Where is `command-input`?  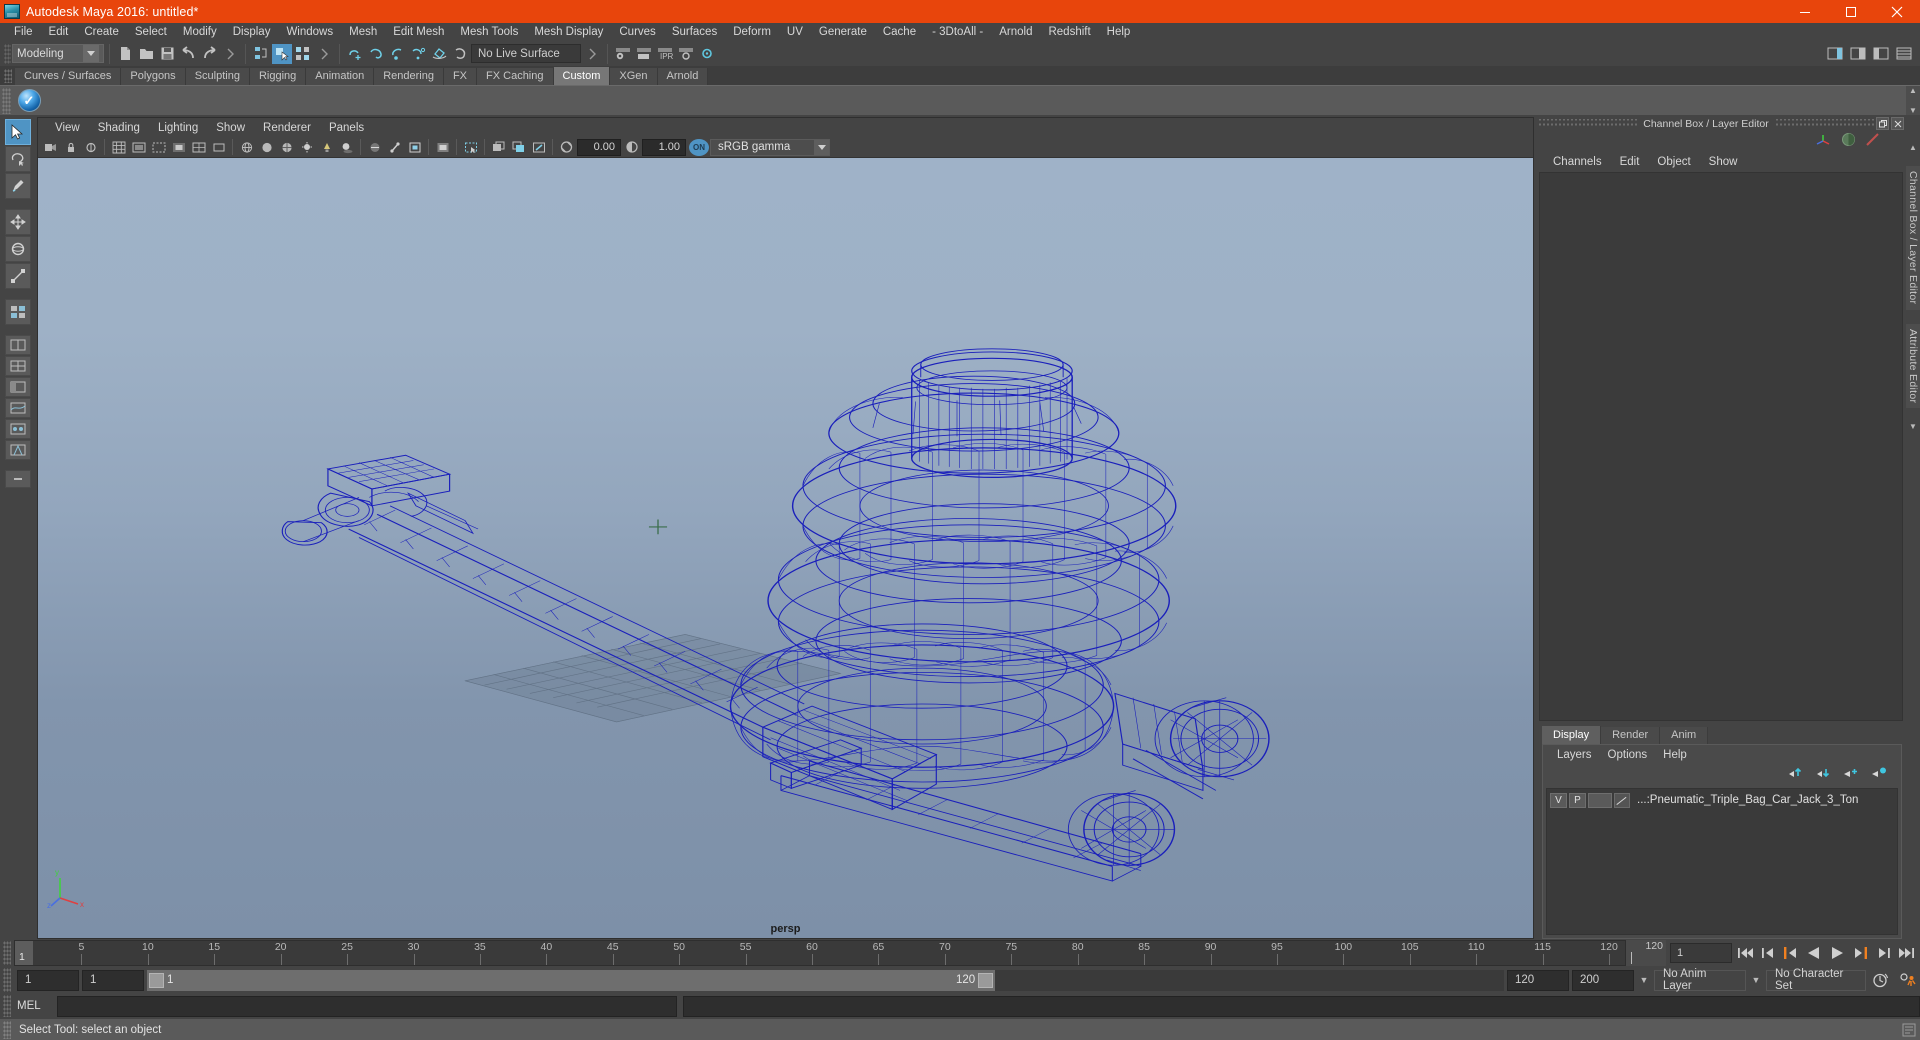
command-input is located at coordinates (367, 1006).